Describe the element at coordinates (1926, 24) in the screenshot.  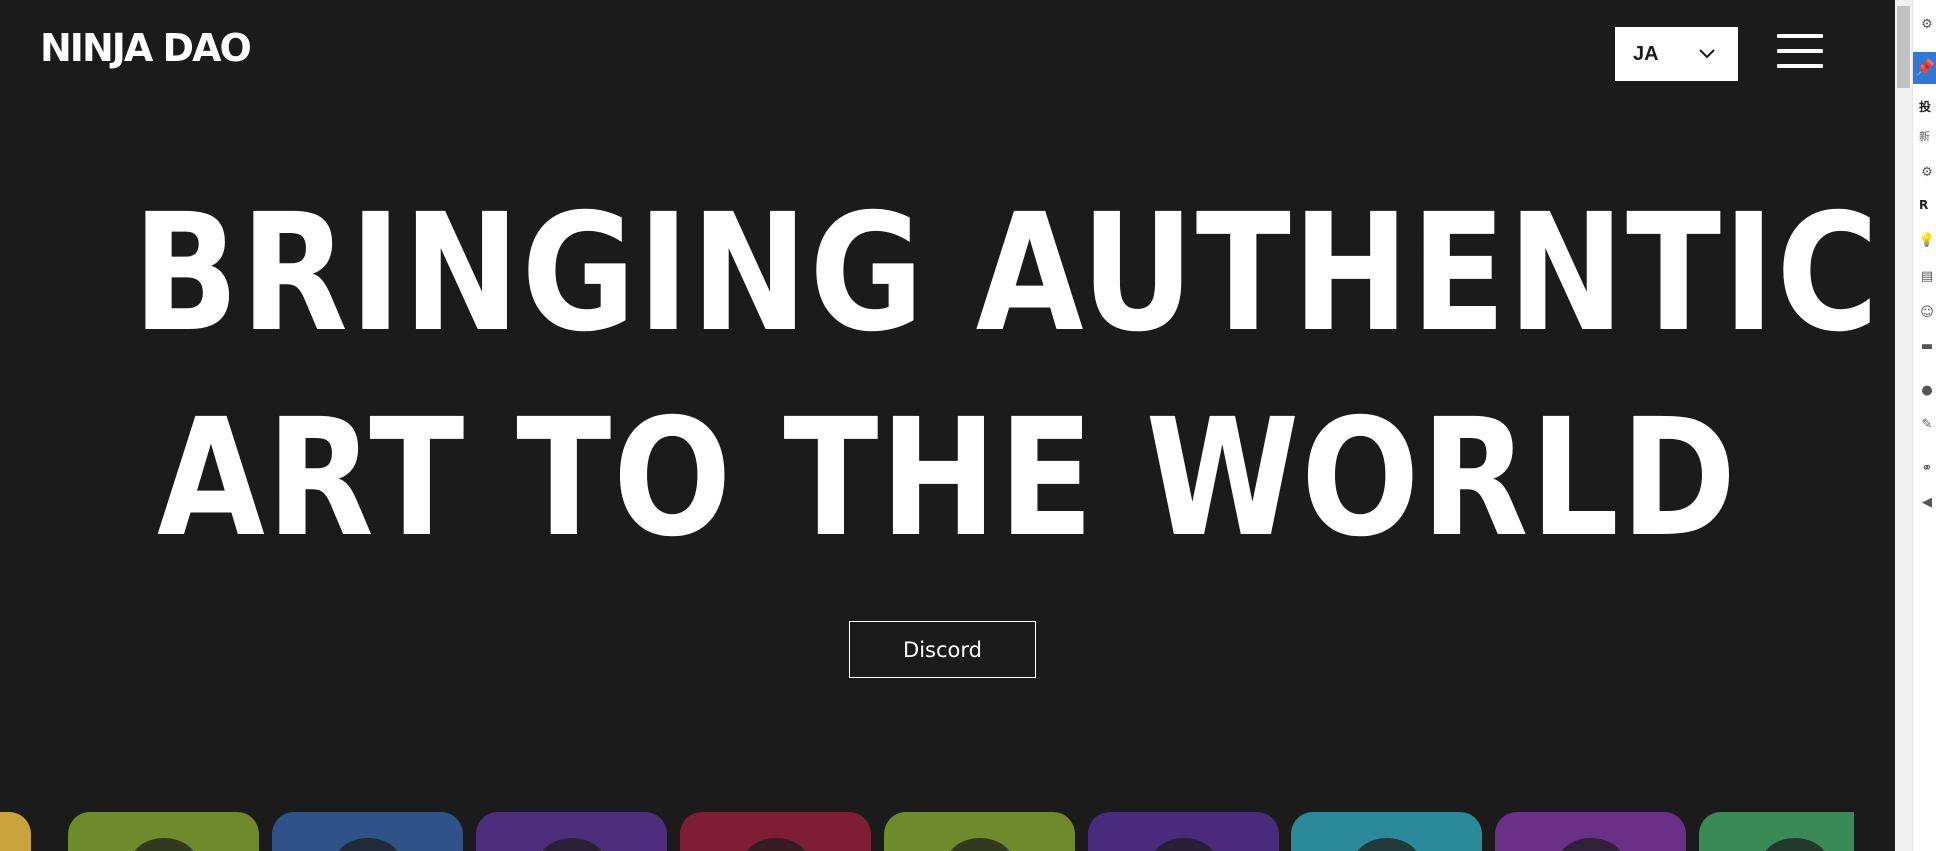
I see `sidebar-gear-icon: ⚙` at that location.